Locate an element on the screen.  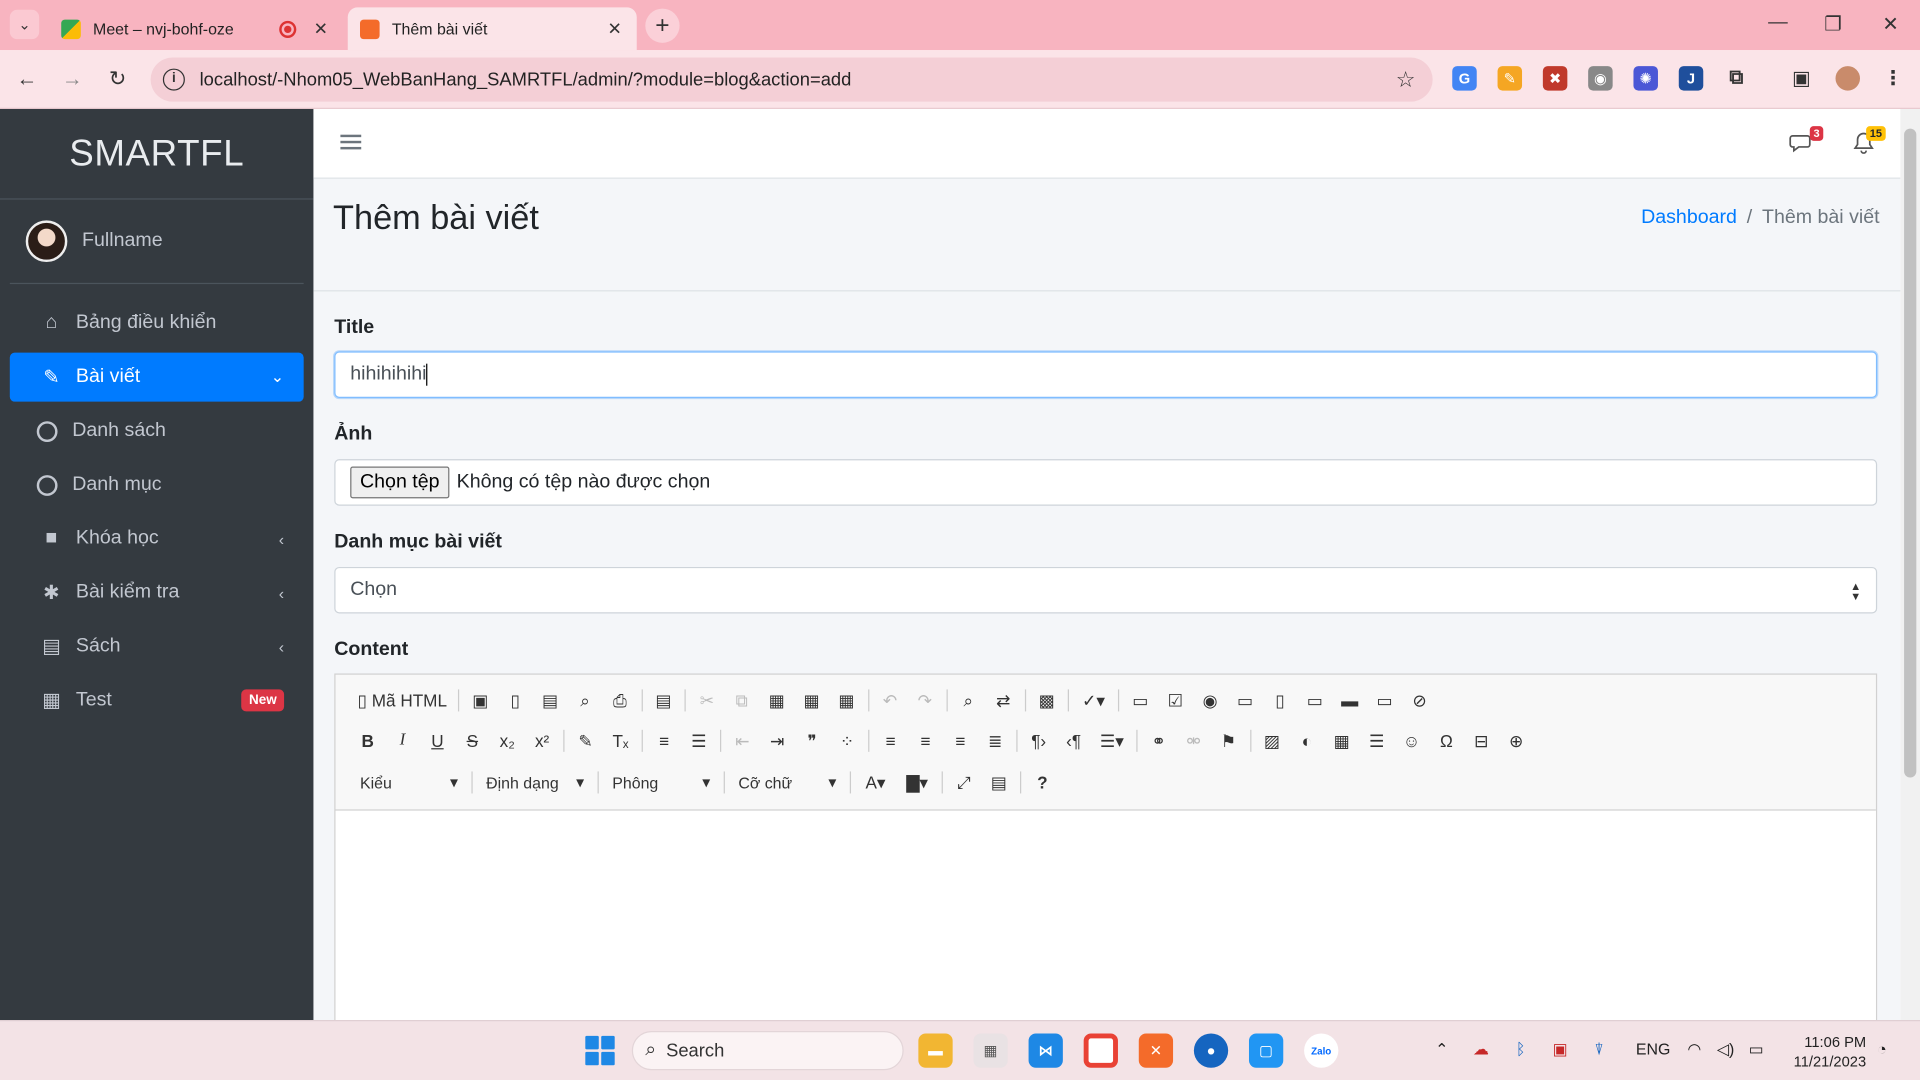
flash-icon: ◐ is located at coordinates (1306, 740).